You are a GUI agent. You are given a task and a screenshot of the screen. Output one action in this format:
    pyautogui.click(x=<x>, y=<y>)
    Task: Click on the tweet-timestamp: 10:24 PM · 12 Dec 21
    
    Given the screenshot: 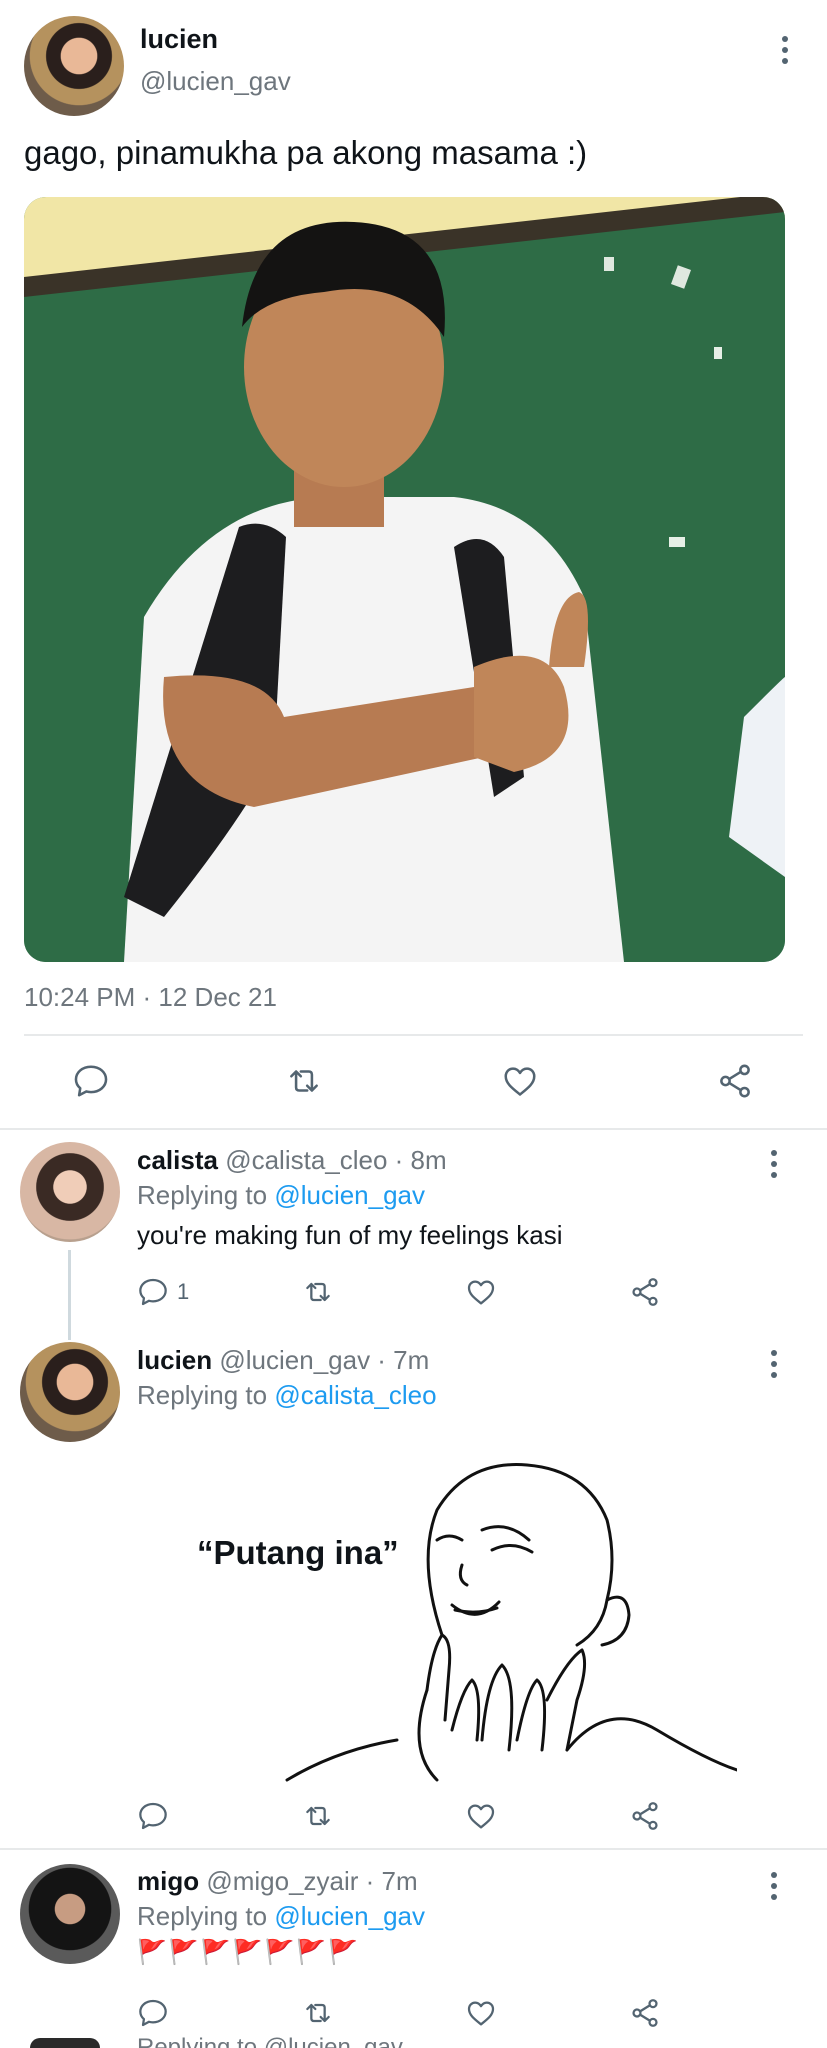 What is the action you would take?
    pyautogui.click(x=150, y=997)
    